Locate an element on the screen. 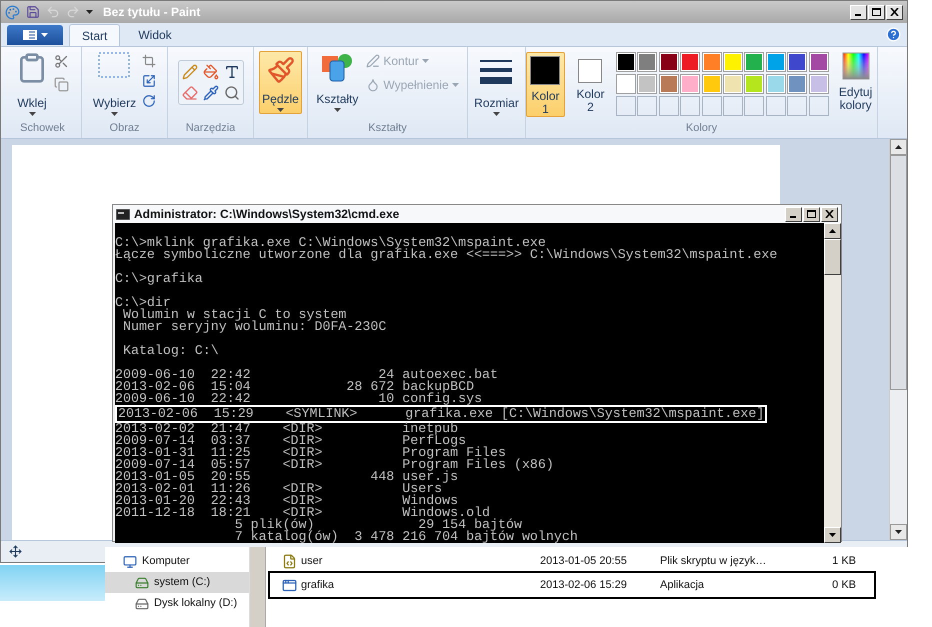  menu-icon is located at coordinates (29, 35).